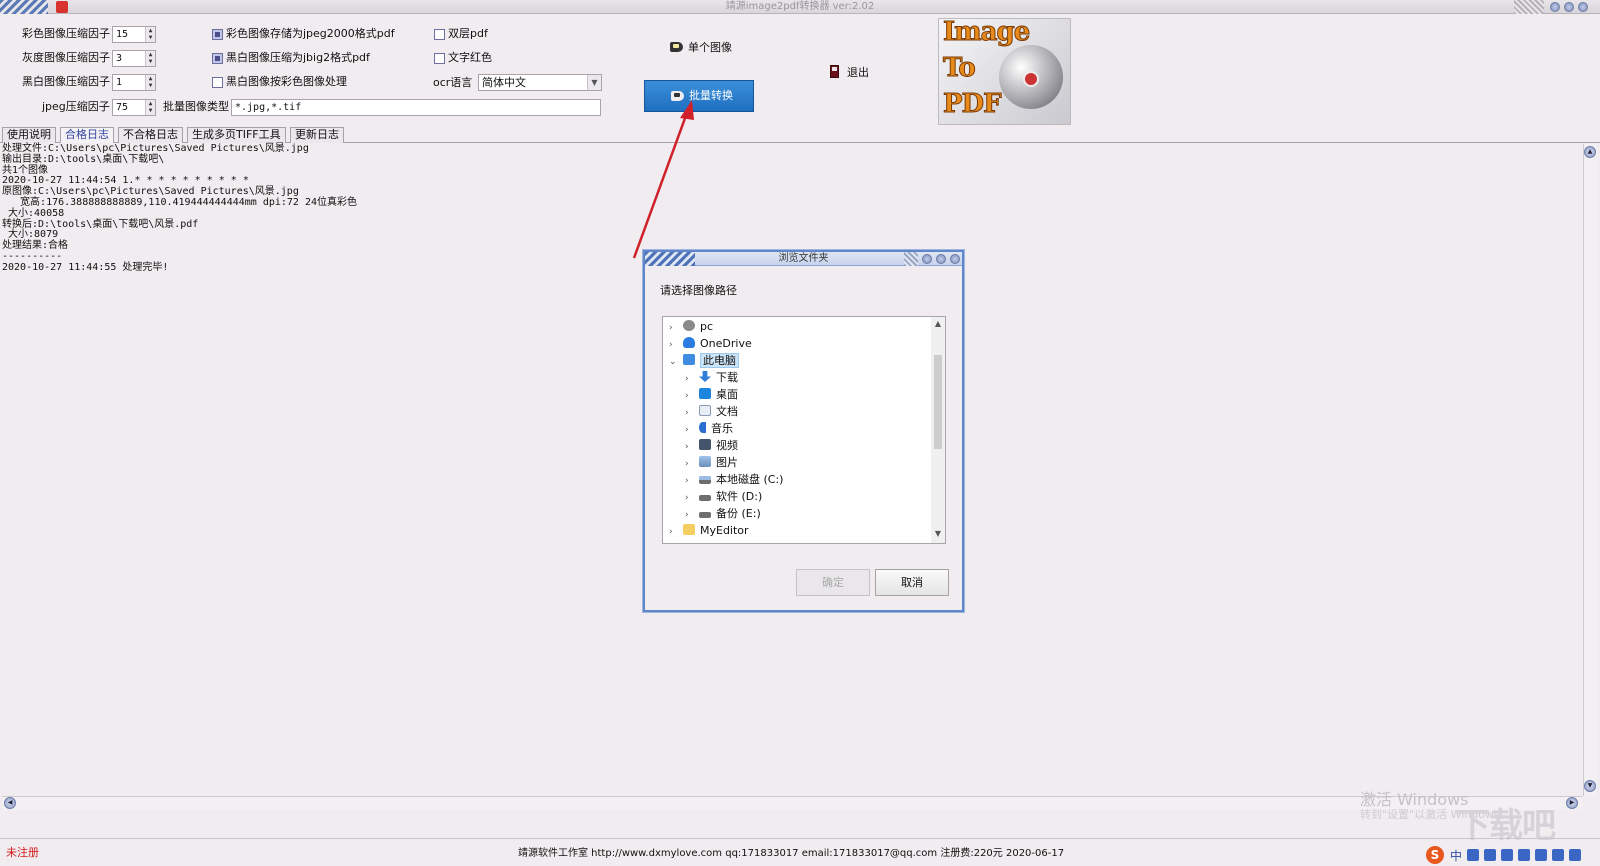 This screenshot has width=1600, height=866. What do you see at coordinates (833, 582) in the screenshot?
I see `ok-button: 确定` at bounding box center [833, 582].